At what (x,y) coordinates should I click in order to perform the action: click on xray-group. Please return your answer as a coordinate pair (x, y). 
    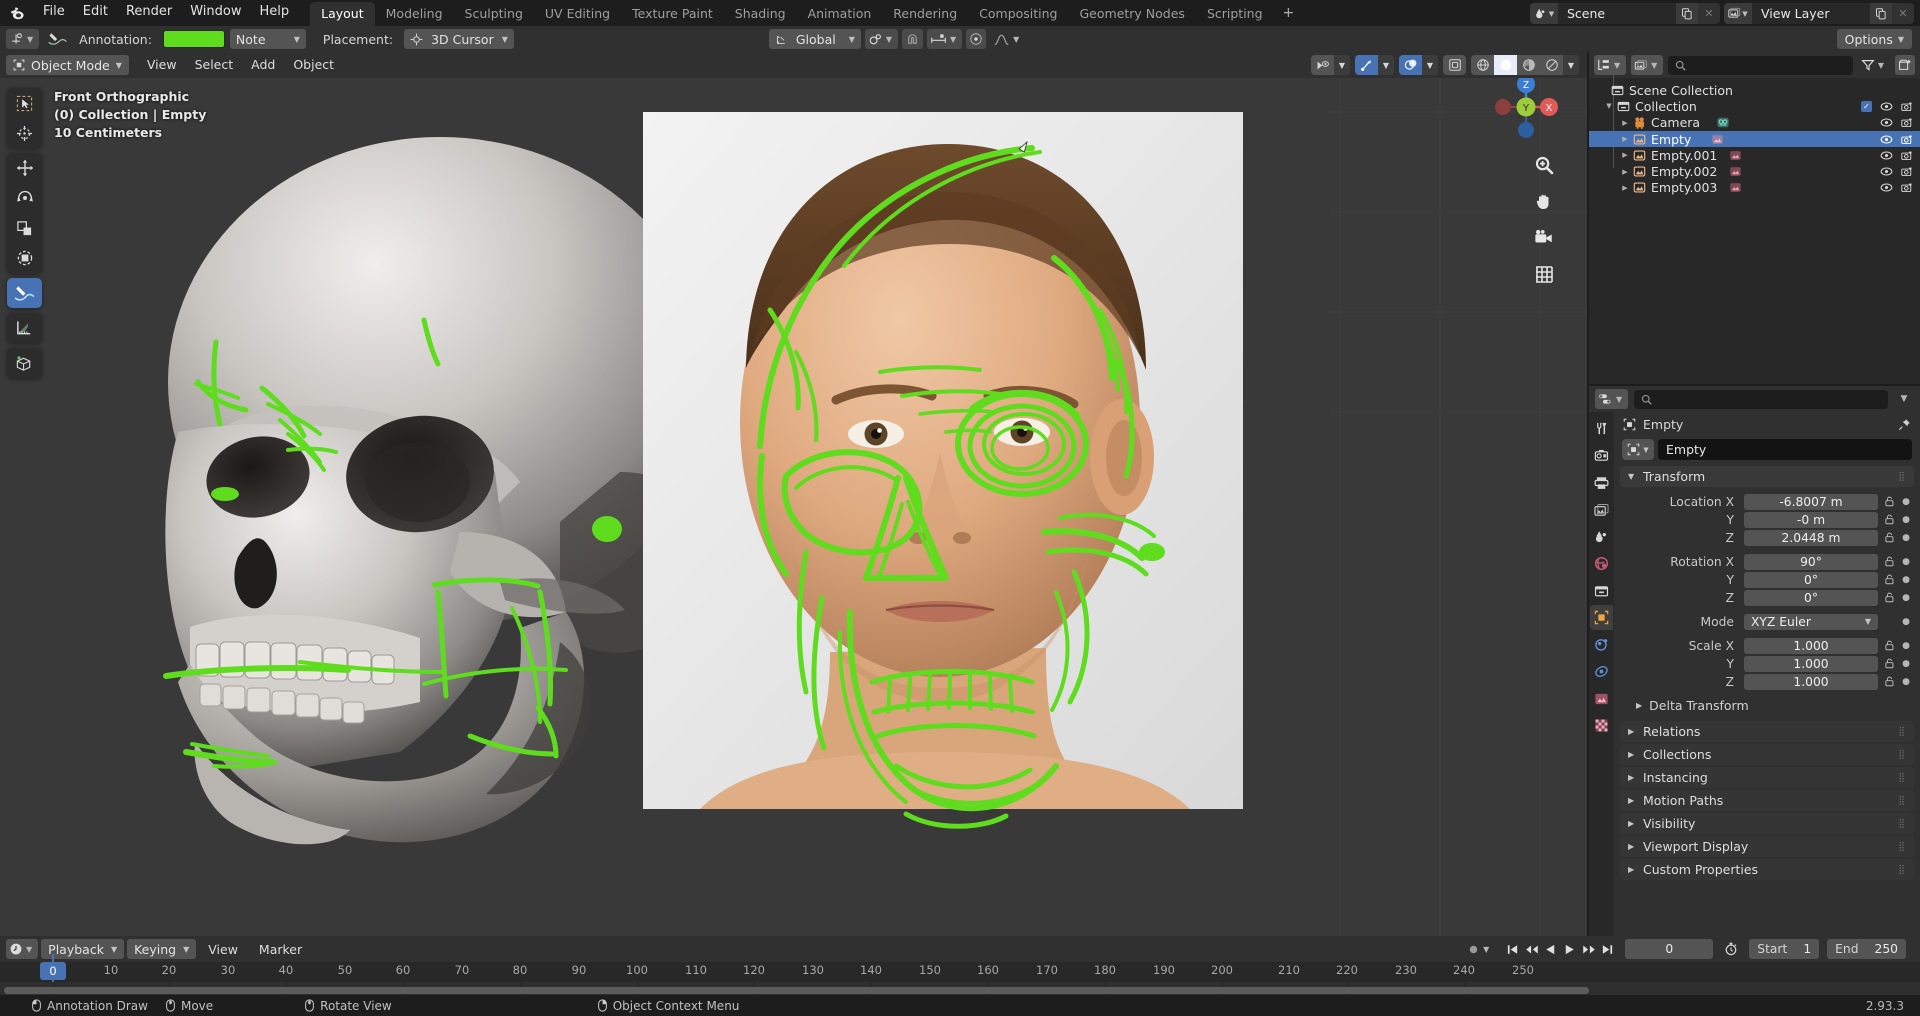
    Looking at the image, I should click on (1454, 65).